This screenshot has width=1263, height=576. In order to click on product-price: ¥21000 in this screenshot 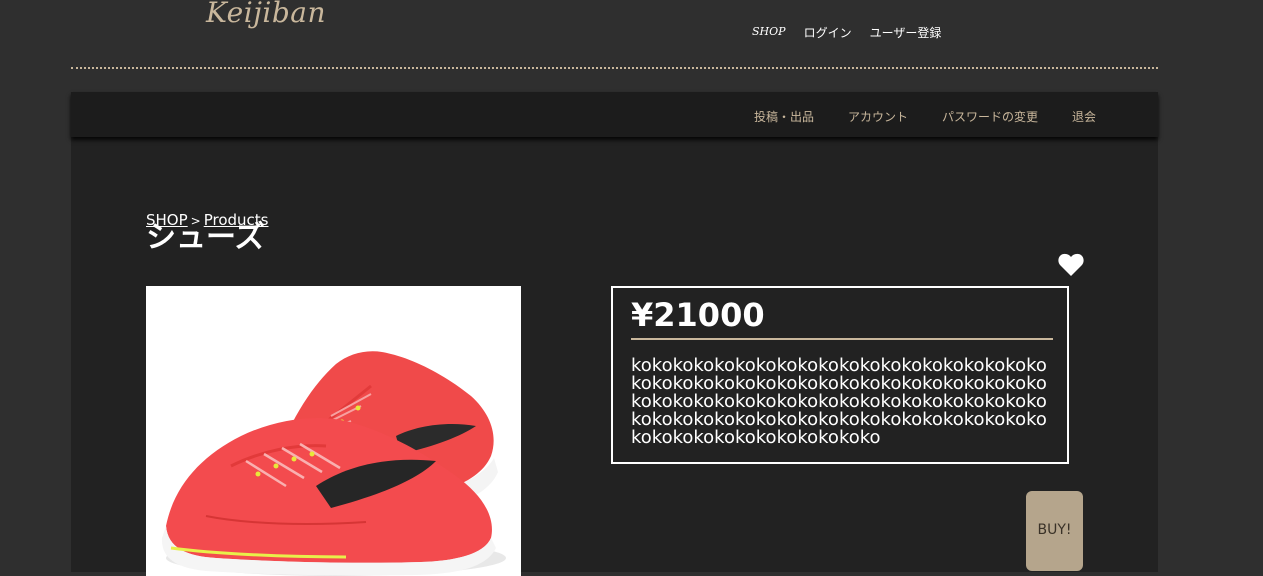, I will do `click(698, 315)`.